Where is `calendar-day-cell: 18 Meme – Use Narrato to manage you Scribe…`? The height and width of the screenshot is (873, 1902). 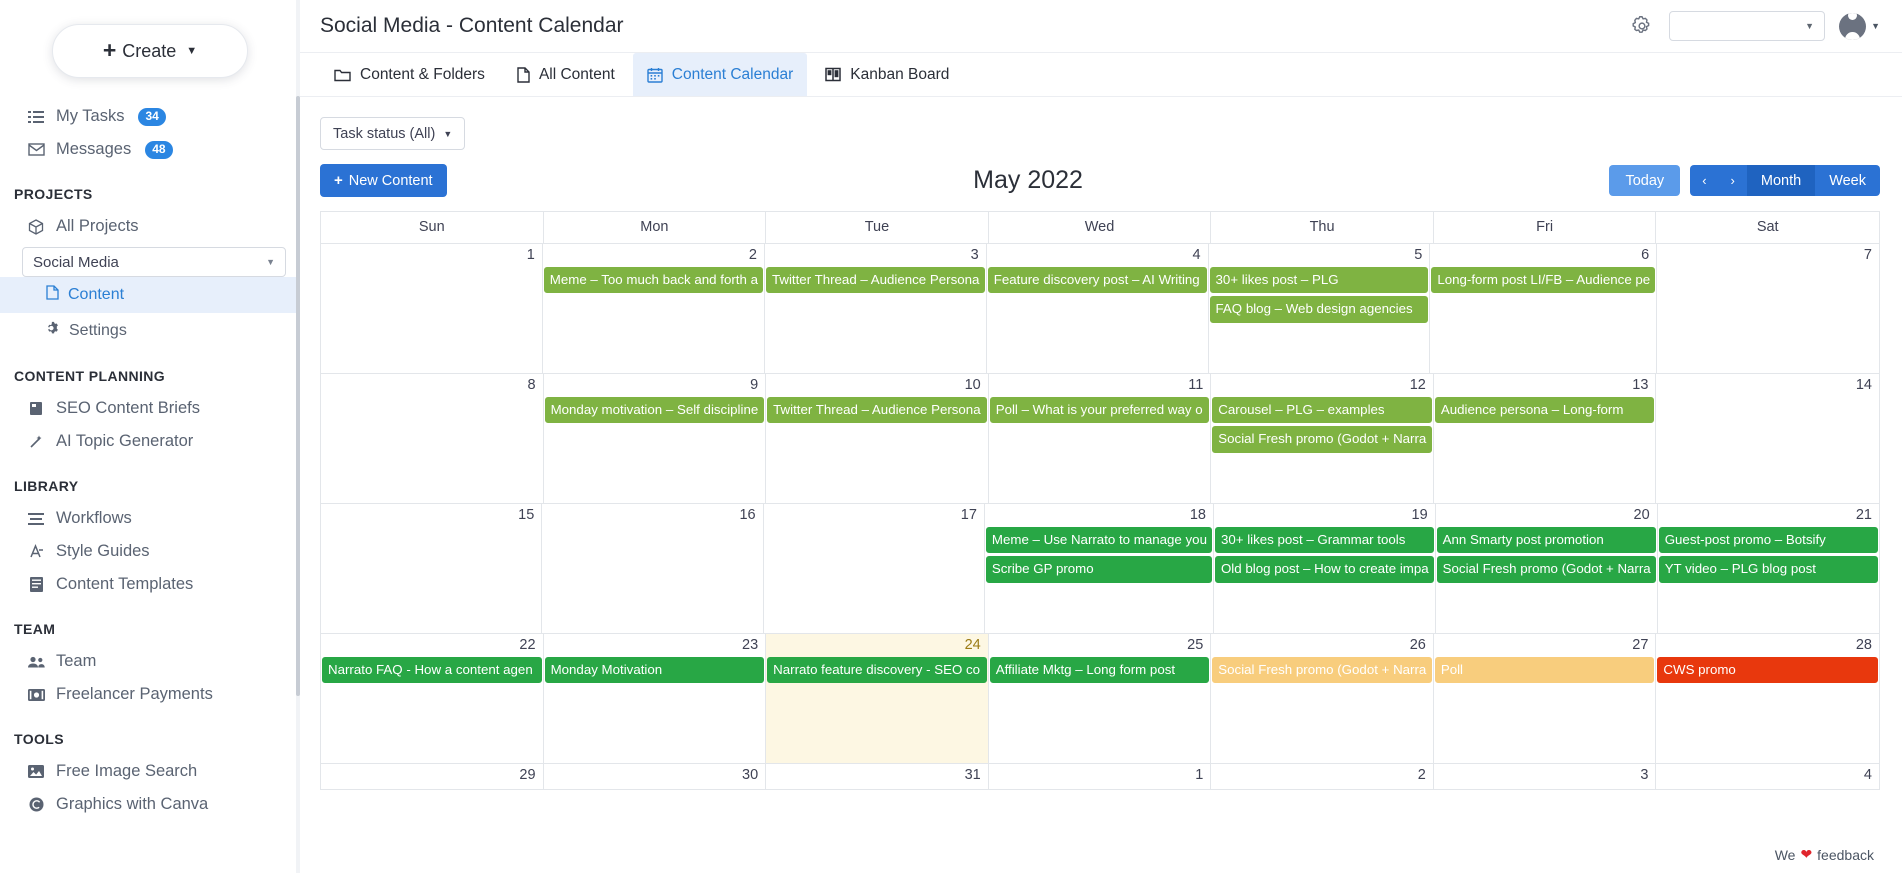 calendar-day-cell: 18 Meme – Use Narrato to manage you Scribe… is located at coordinates (1099, 569).